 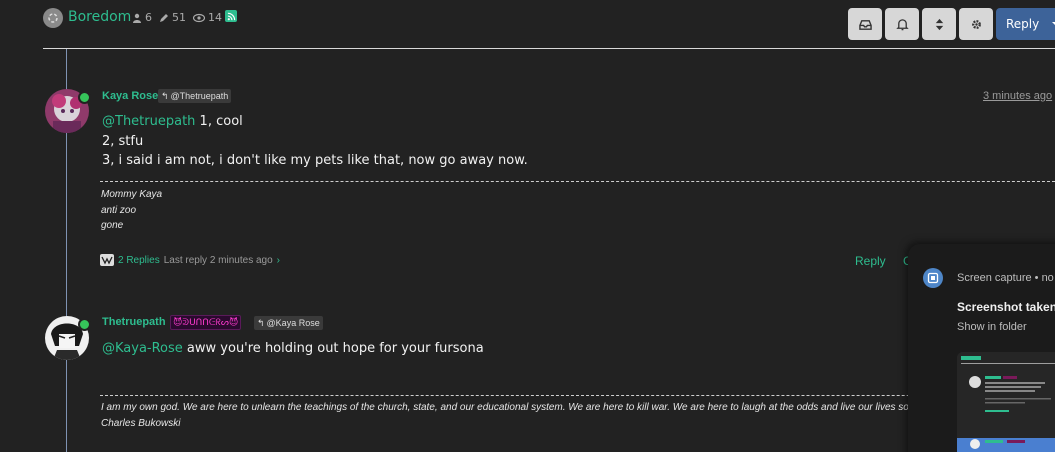 What do you see at coordinates (123, 141) in the screenshot?
I see `post-content-line: 2, stfu` at bounding box center [123, 141].